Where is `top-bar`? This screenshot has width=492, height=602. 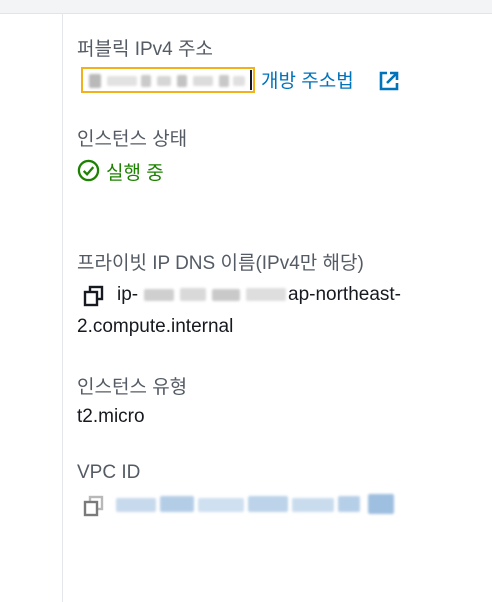
top-bar is located at coordinates (246, 7).